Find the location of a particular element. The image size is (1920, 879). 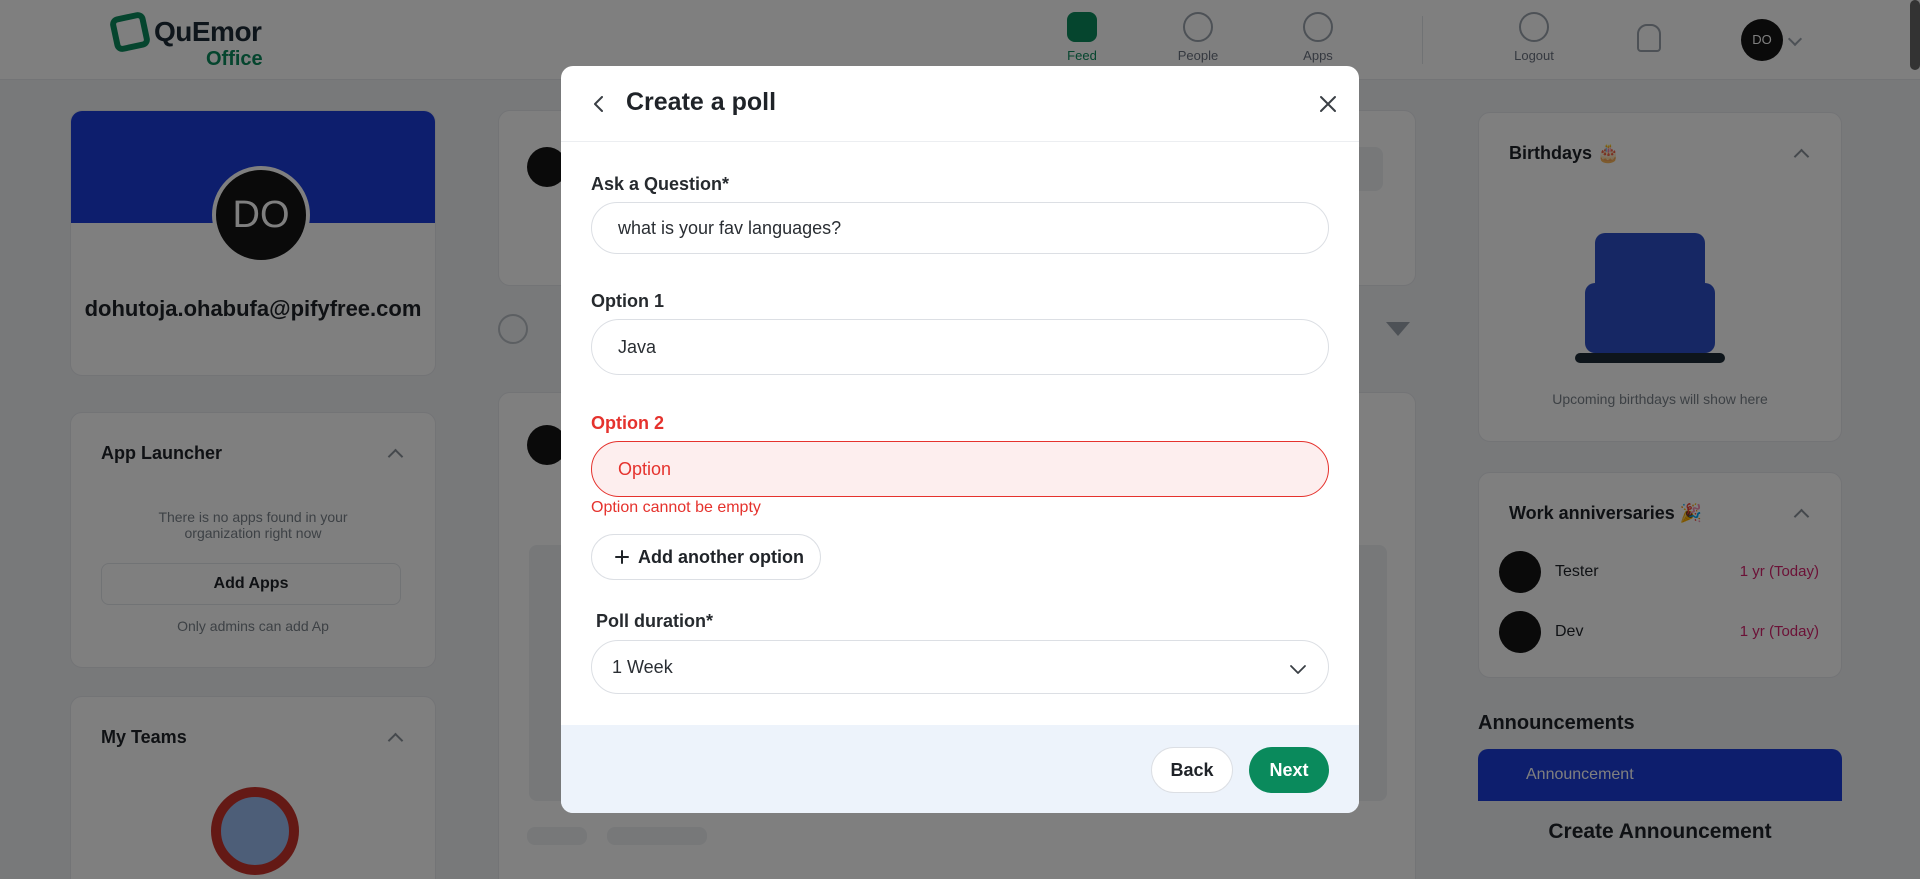

add-option-label: Add another option is located at coordinates (721, 556).